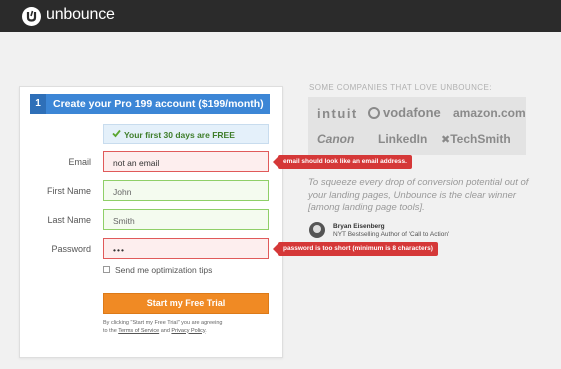 The height and width of the screenshot is (369, 561). I want to click on linkedin-logo: LinkedIn, so click(403, 139).